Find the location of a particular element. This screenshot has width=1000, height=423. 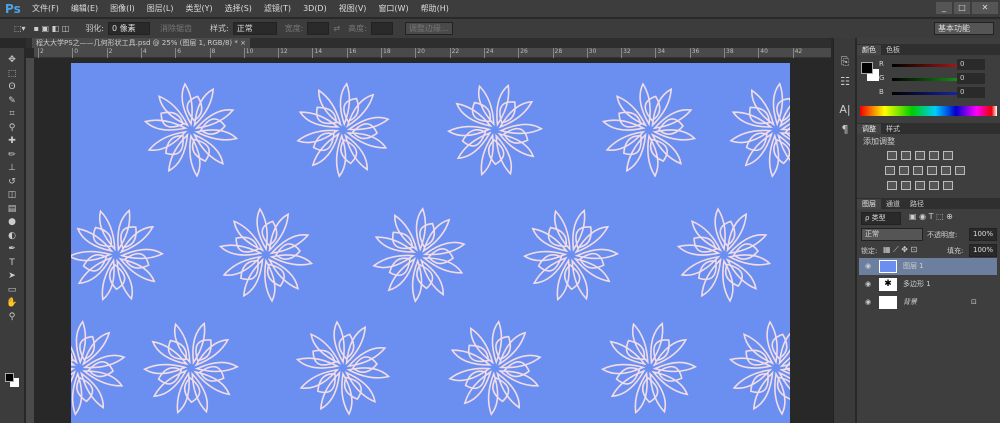

close-button: ✕ is located at coordinates (985, 8).